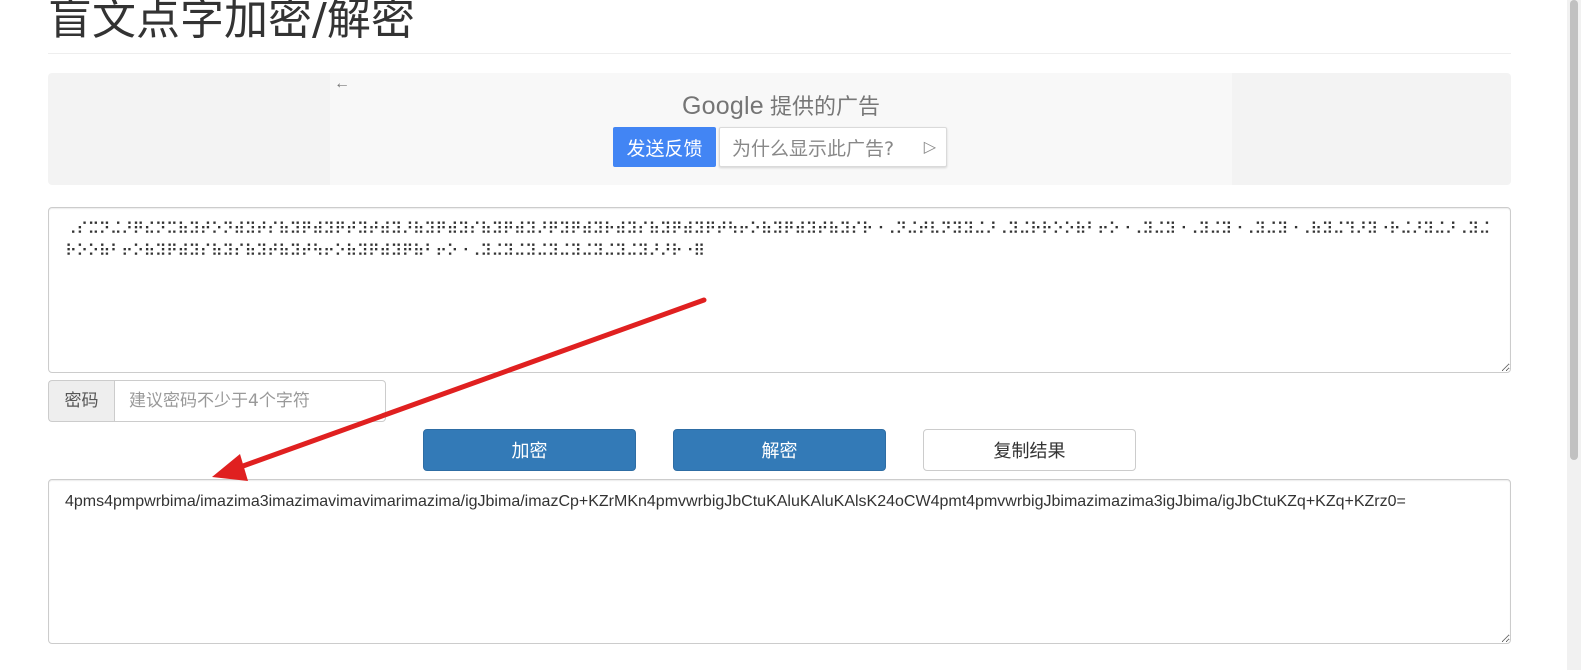  What do you see at coordinates (813, 148) in the screenshot?
I see `why-this-ad-label: 为什么显示此广告?` at bounding box center [813, 148].